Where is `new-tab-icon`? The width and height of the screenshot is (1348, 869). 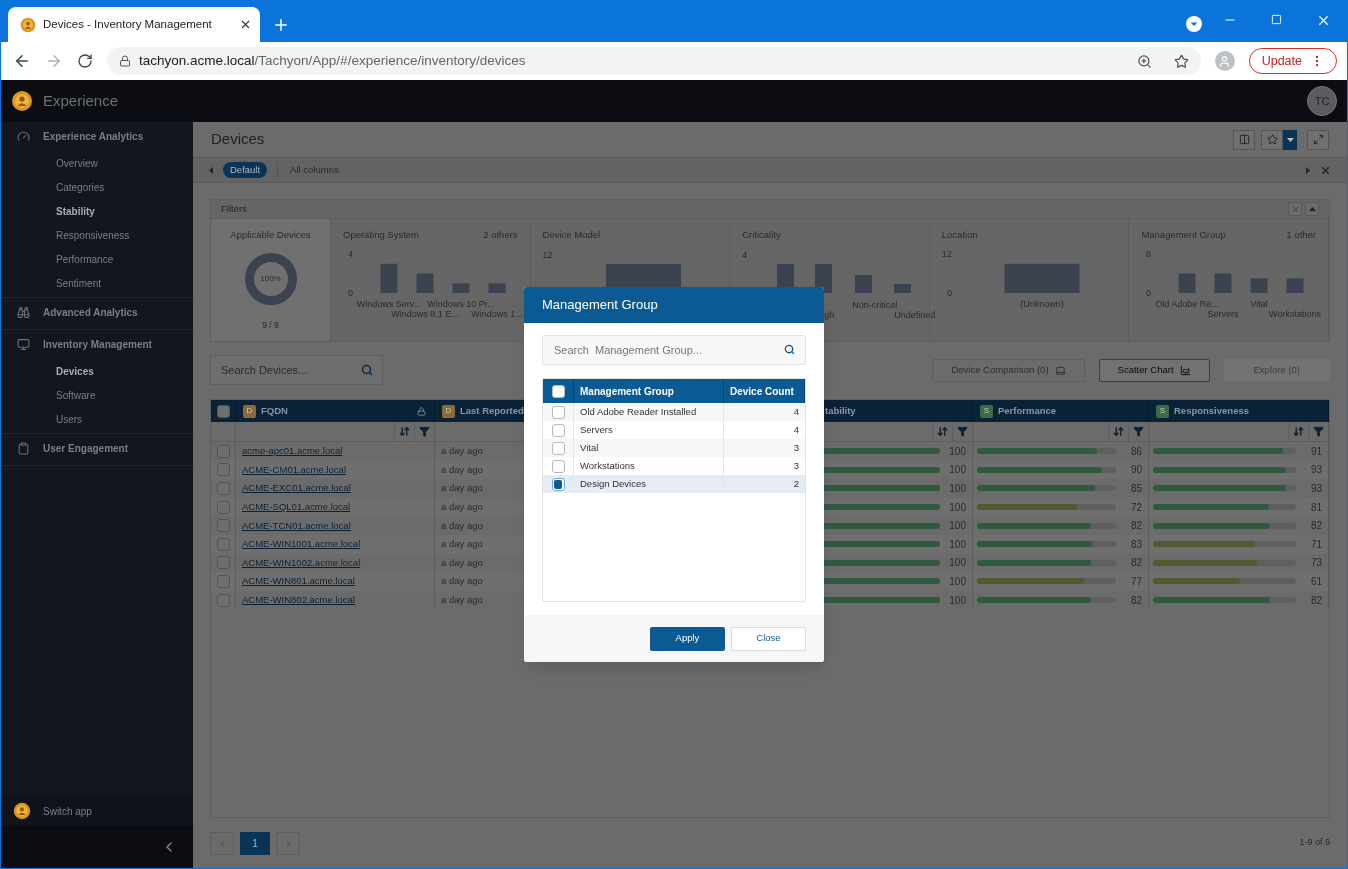 new-tab-icon is located at coordinates (281, 25).